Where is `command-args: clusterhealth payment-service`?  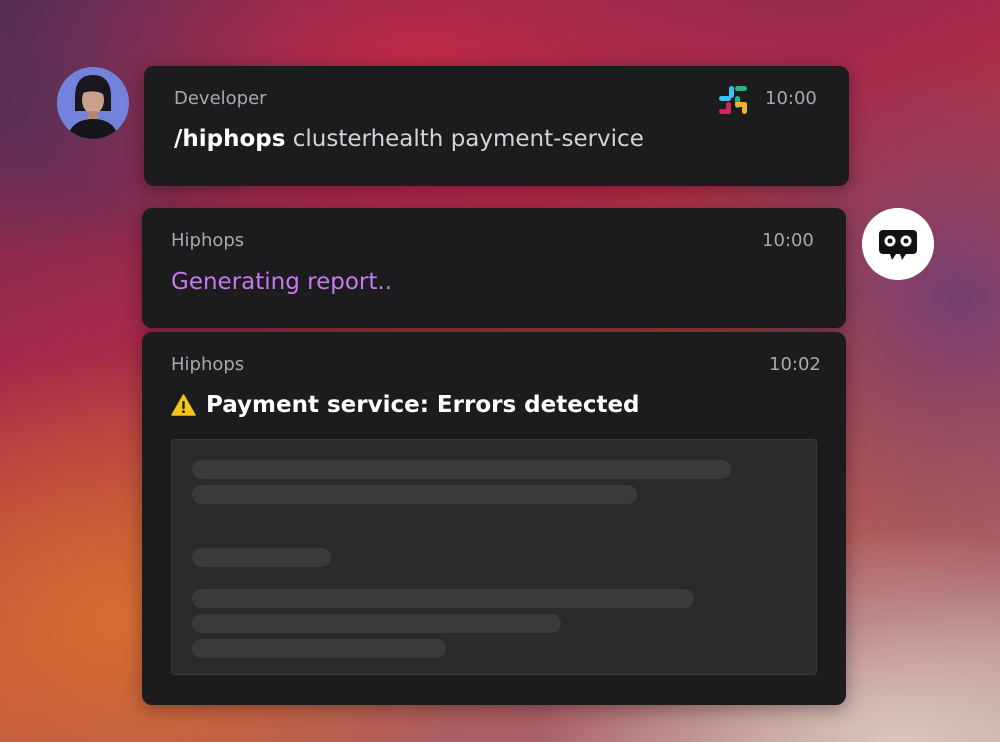 command-args: clusterhealth payment-service is located at coordinates (468, 139).